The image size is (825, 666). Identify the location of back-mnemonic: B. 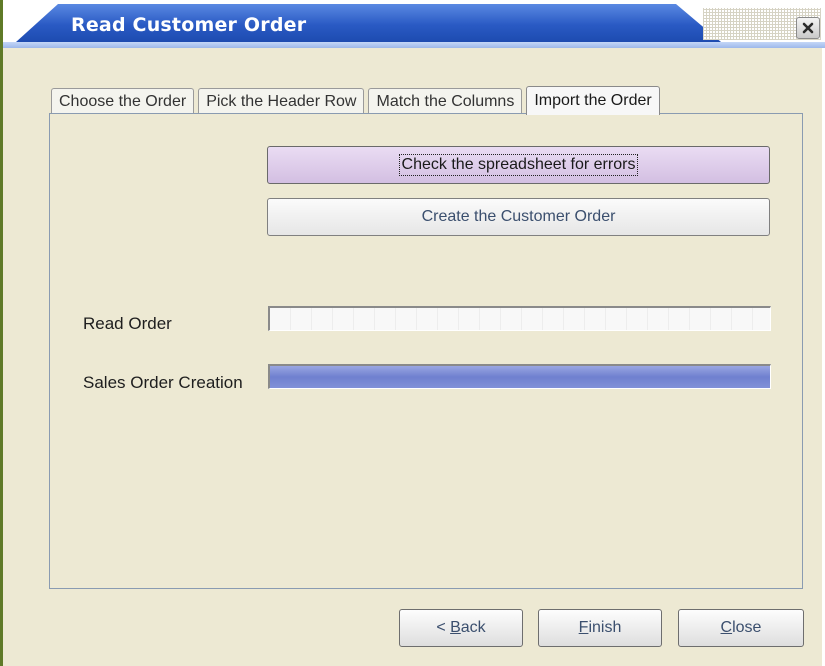
(455, 627).